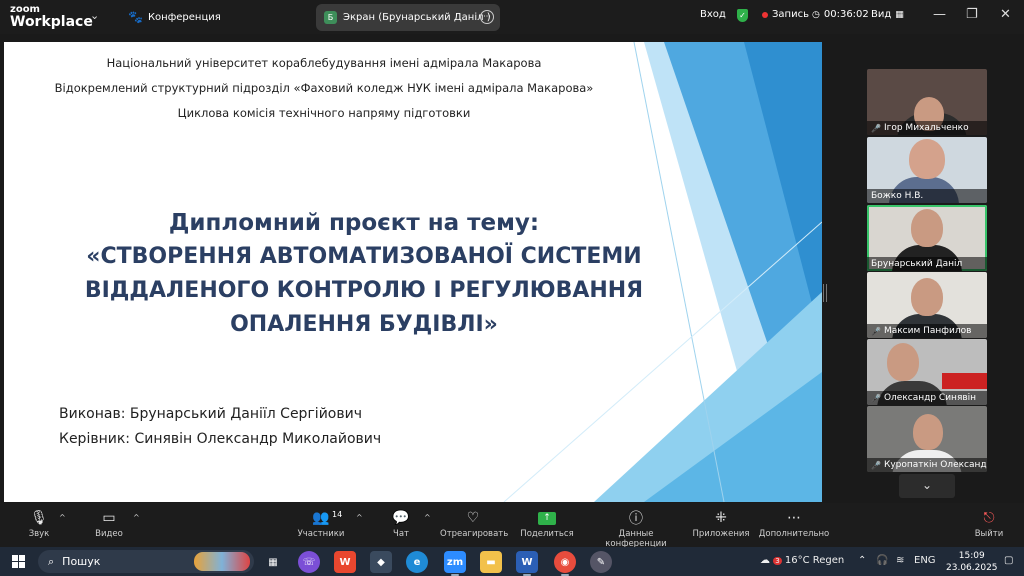 The height and width of the screenshot is (576, 1024). What do you see at coordinates (18, 561) in the screenshot?
I see `windows-start-icon` at bounding box center [18, 561].